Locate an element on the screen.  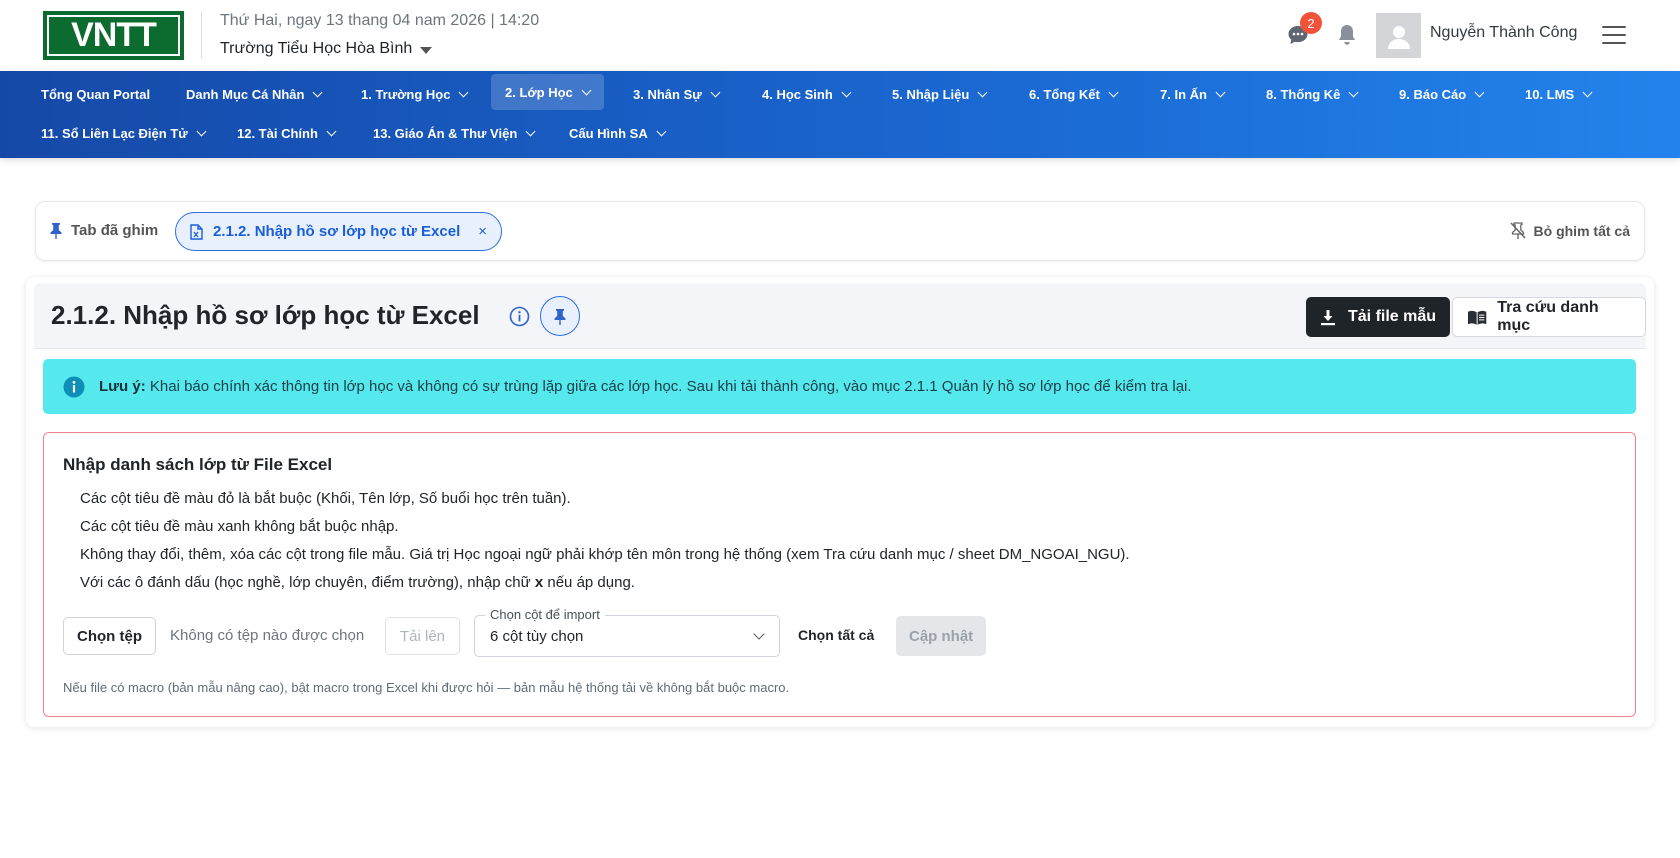
nav-item-hoc-sinh: 4. Học Sinh is located at coordinates (806, 94).